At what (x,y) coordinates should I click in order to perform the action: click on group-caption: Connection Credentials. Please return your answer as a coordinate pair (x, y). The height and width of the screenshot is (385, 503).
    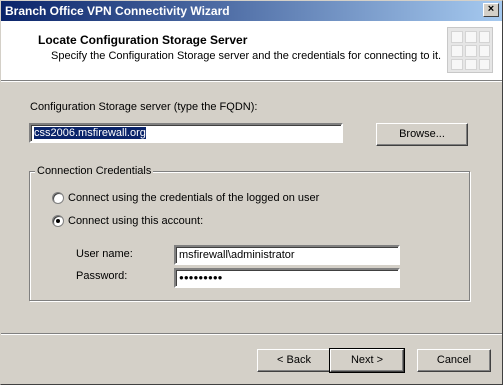
    Looking at the image, I should click on (94, 171).